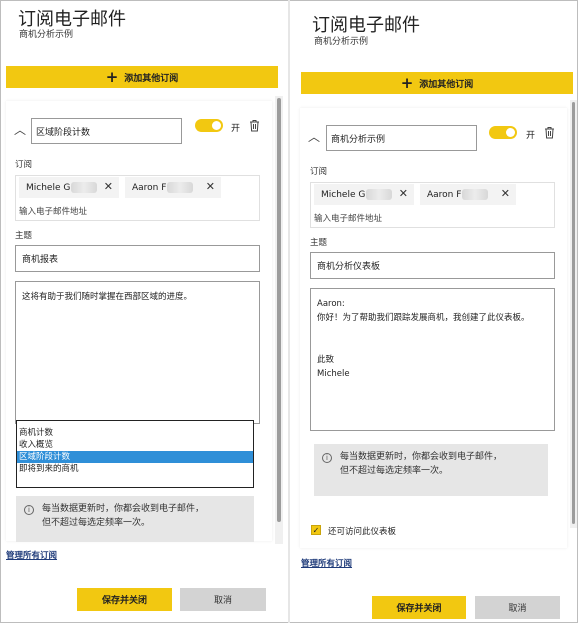 This screenshot has width=578, height=623. I want to click on access-dashboard-checkbox: ✓, so click(316, 530).